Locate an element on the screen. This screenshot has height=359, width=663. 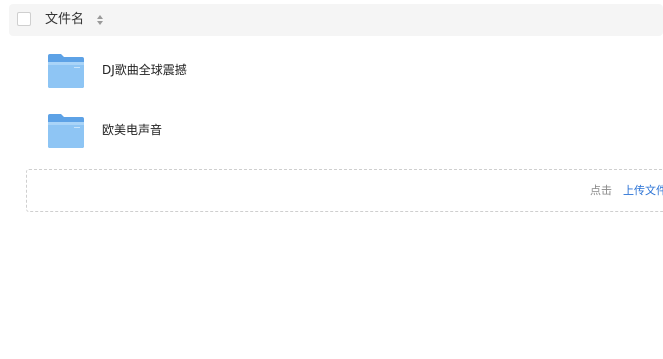
upload-hint: 点击 is located at coordinates (601, 190).